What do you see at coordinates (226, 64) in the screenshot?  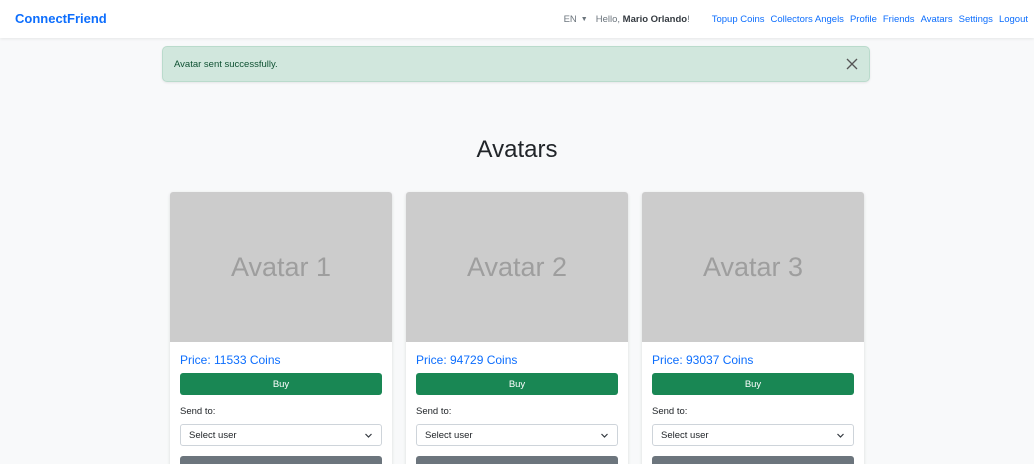 I see `alert-message: Avatar sent successfully.` at bounding box center [226, 64].